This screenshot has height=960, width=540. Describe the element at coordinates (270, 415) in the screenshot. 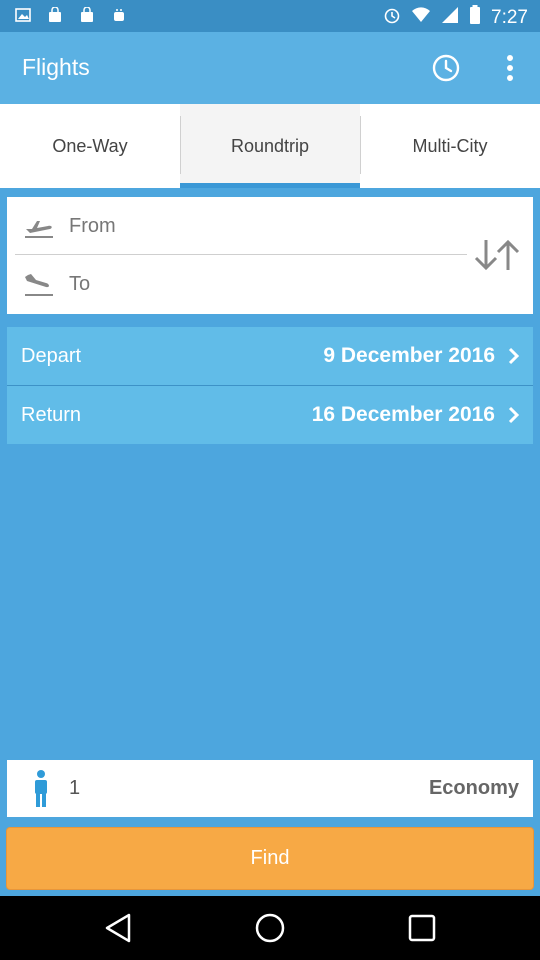

I see `return-date-row: Return 16 December 2016` at that location.